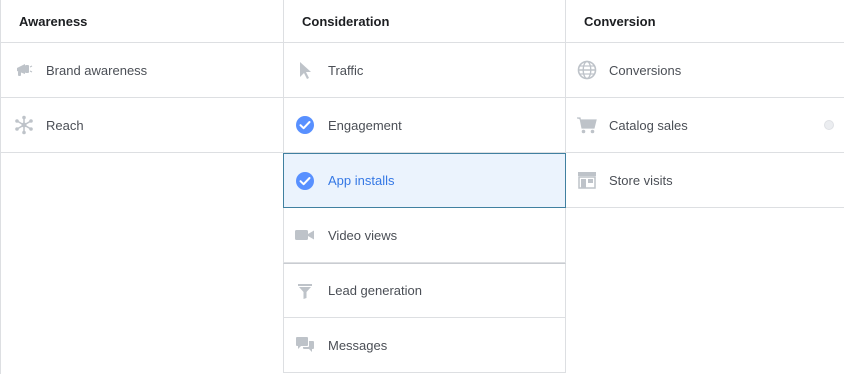  Describe the element at coordinates (424, 21) in the screenshot. I see `consideration-header: Consideration` at that location.